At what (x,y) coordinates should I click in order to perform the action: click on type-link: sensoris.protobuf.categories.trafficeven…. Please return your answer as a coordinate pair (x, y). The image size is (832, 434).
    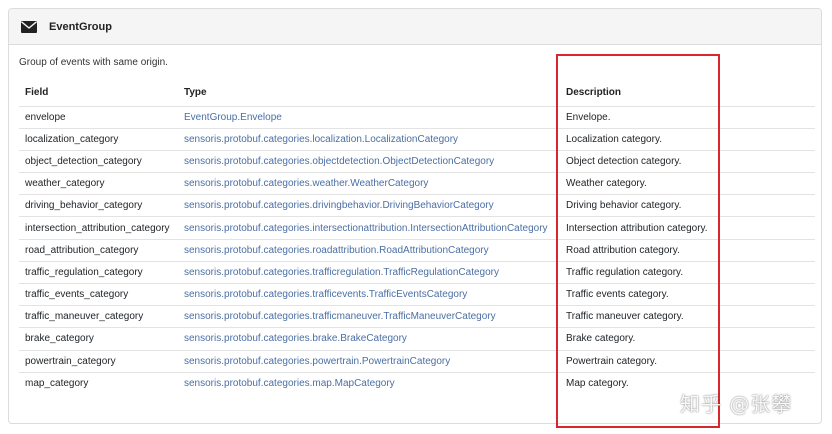
    Looking at the image, I should click on (325, 294).